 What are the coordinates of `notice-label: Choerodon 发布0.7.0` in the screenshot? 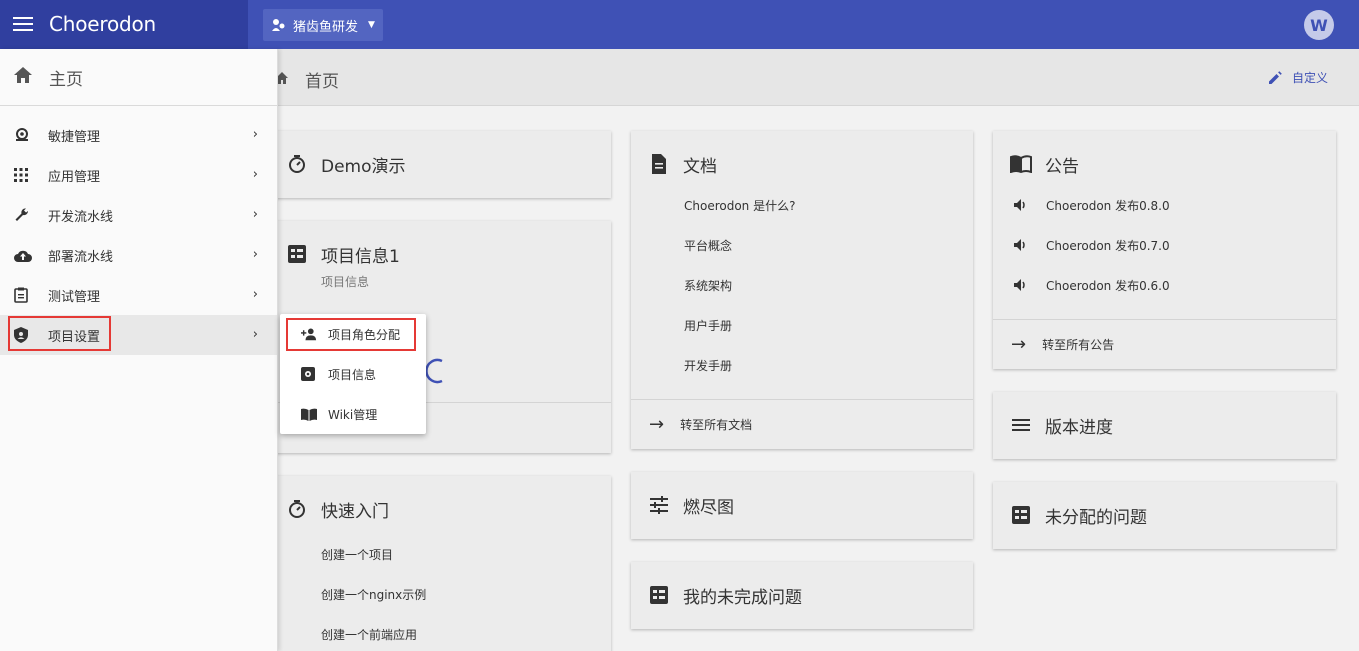 It's located at (1108, 245).